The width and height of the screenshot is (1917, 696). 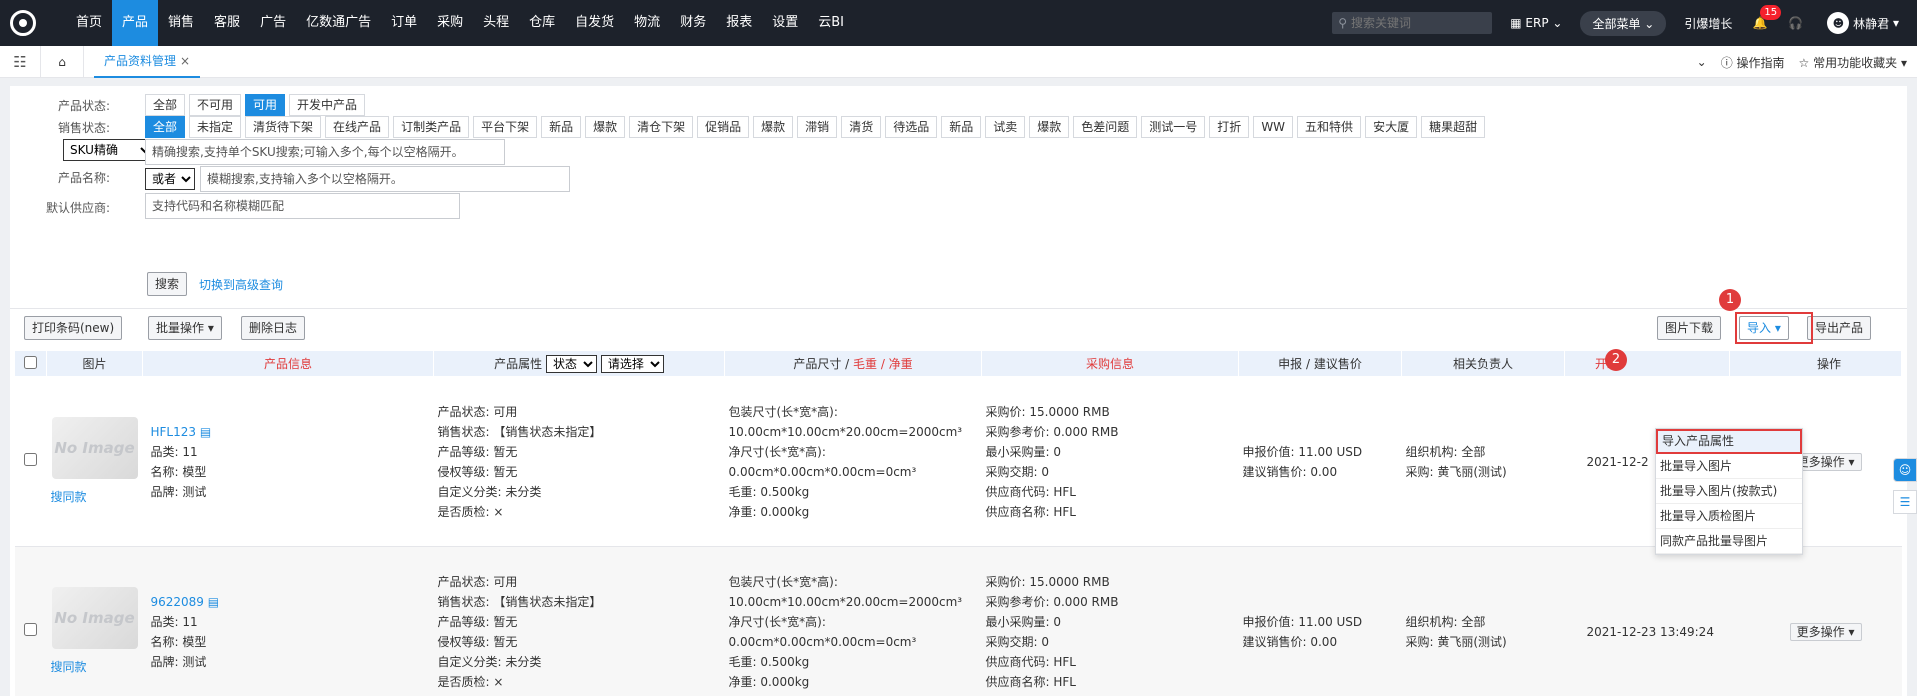 I want to click on apps-grid-icon: ☷, so click(x=20, y=62).